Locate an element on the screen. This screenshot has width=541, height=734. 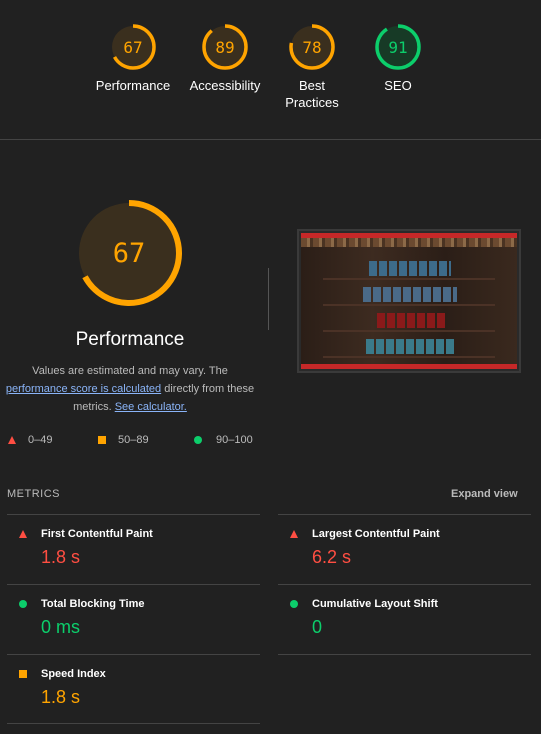
category-label: Best Practices is located at coordinates (312, 94).